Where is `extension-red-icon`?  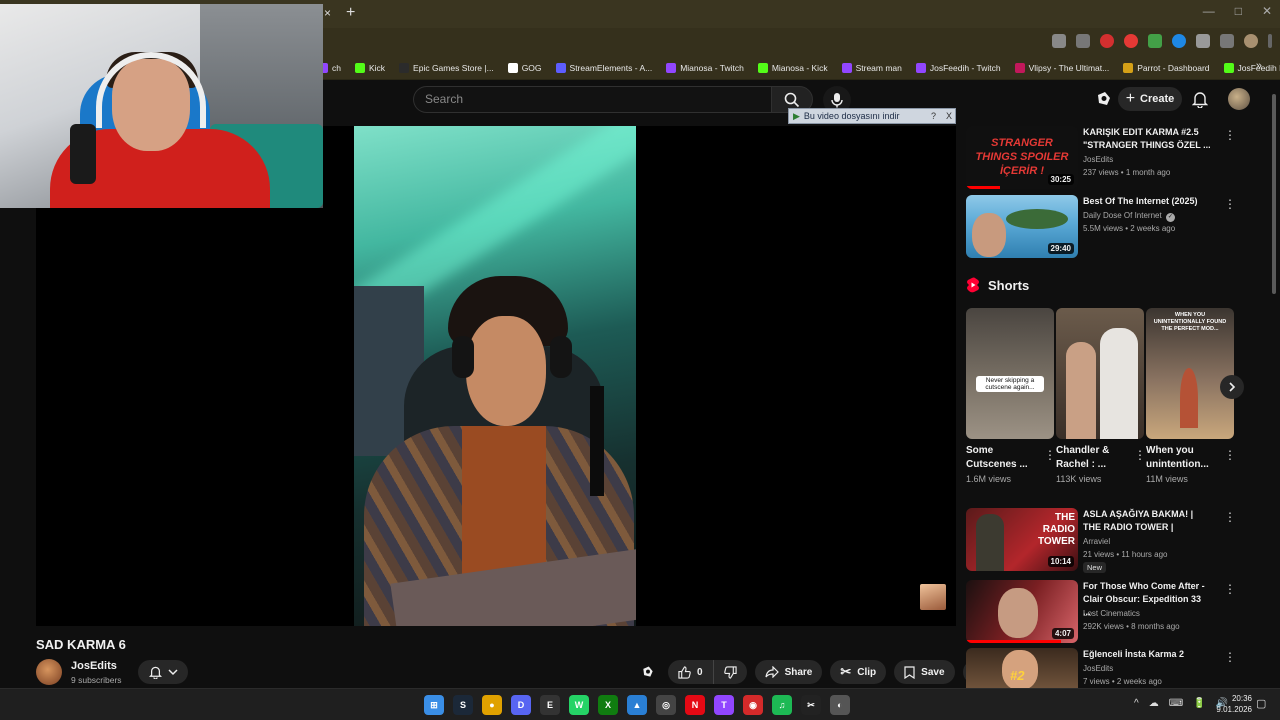
extension-red-icon is located at coordinates (1107, 41).